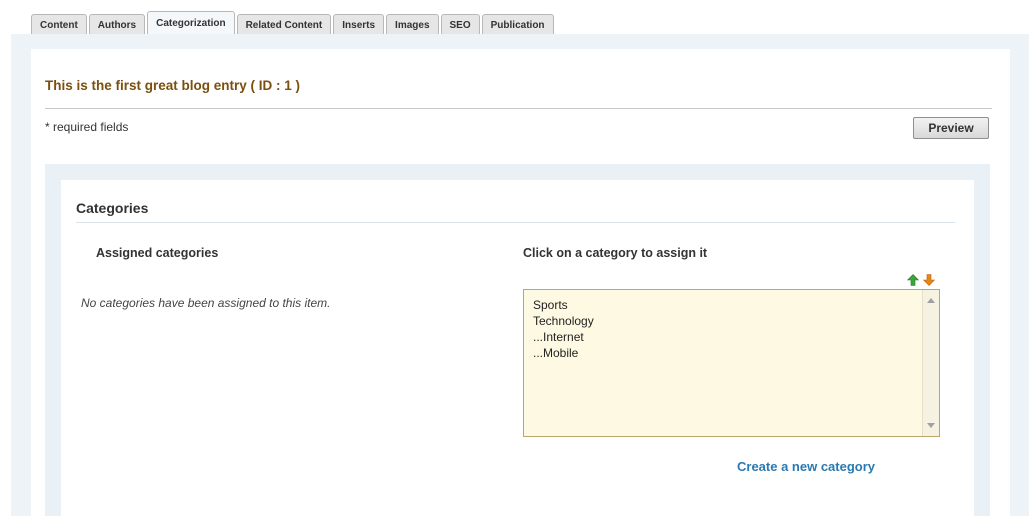 The width and height of the screenshot is (1029, 516). Describe the element at coordinates (806, 466) in the screenshot. I see `create-category-link: Create a new category` at that location.